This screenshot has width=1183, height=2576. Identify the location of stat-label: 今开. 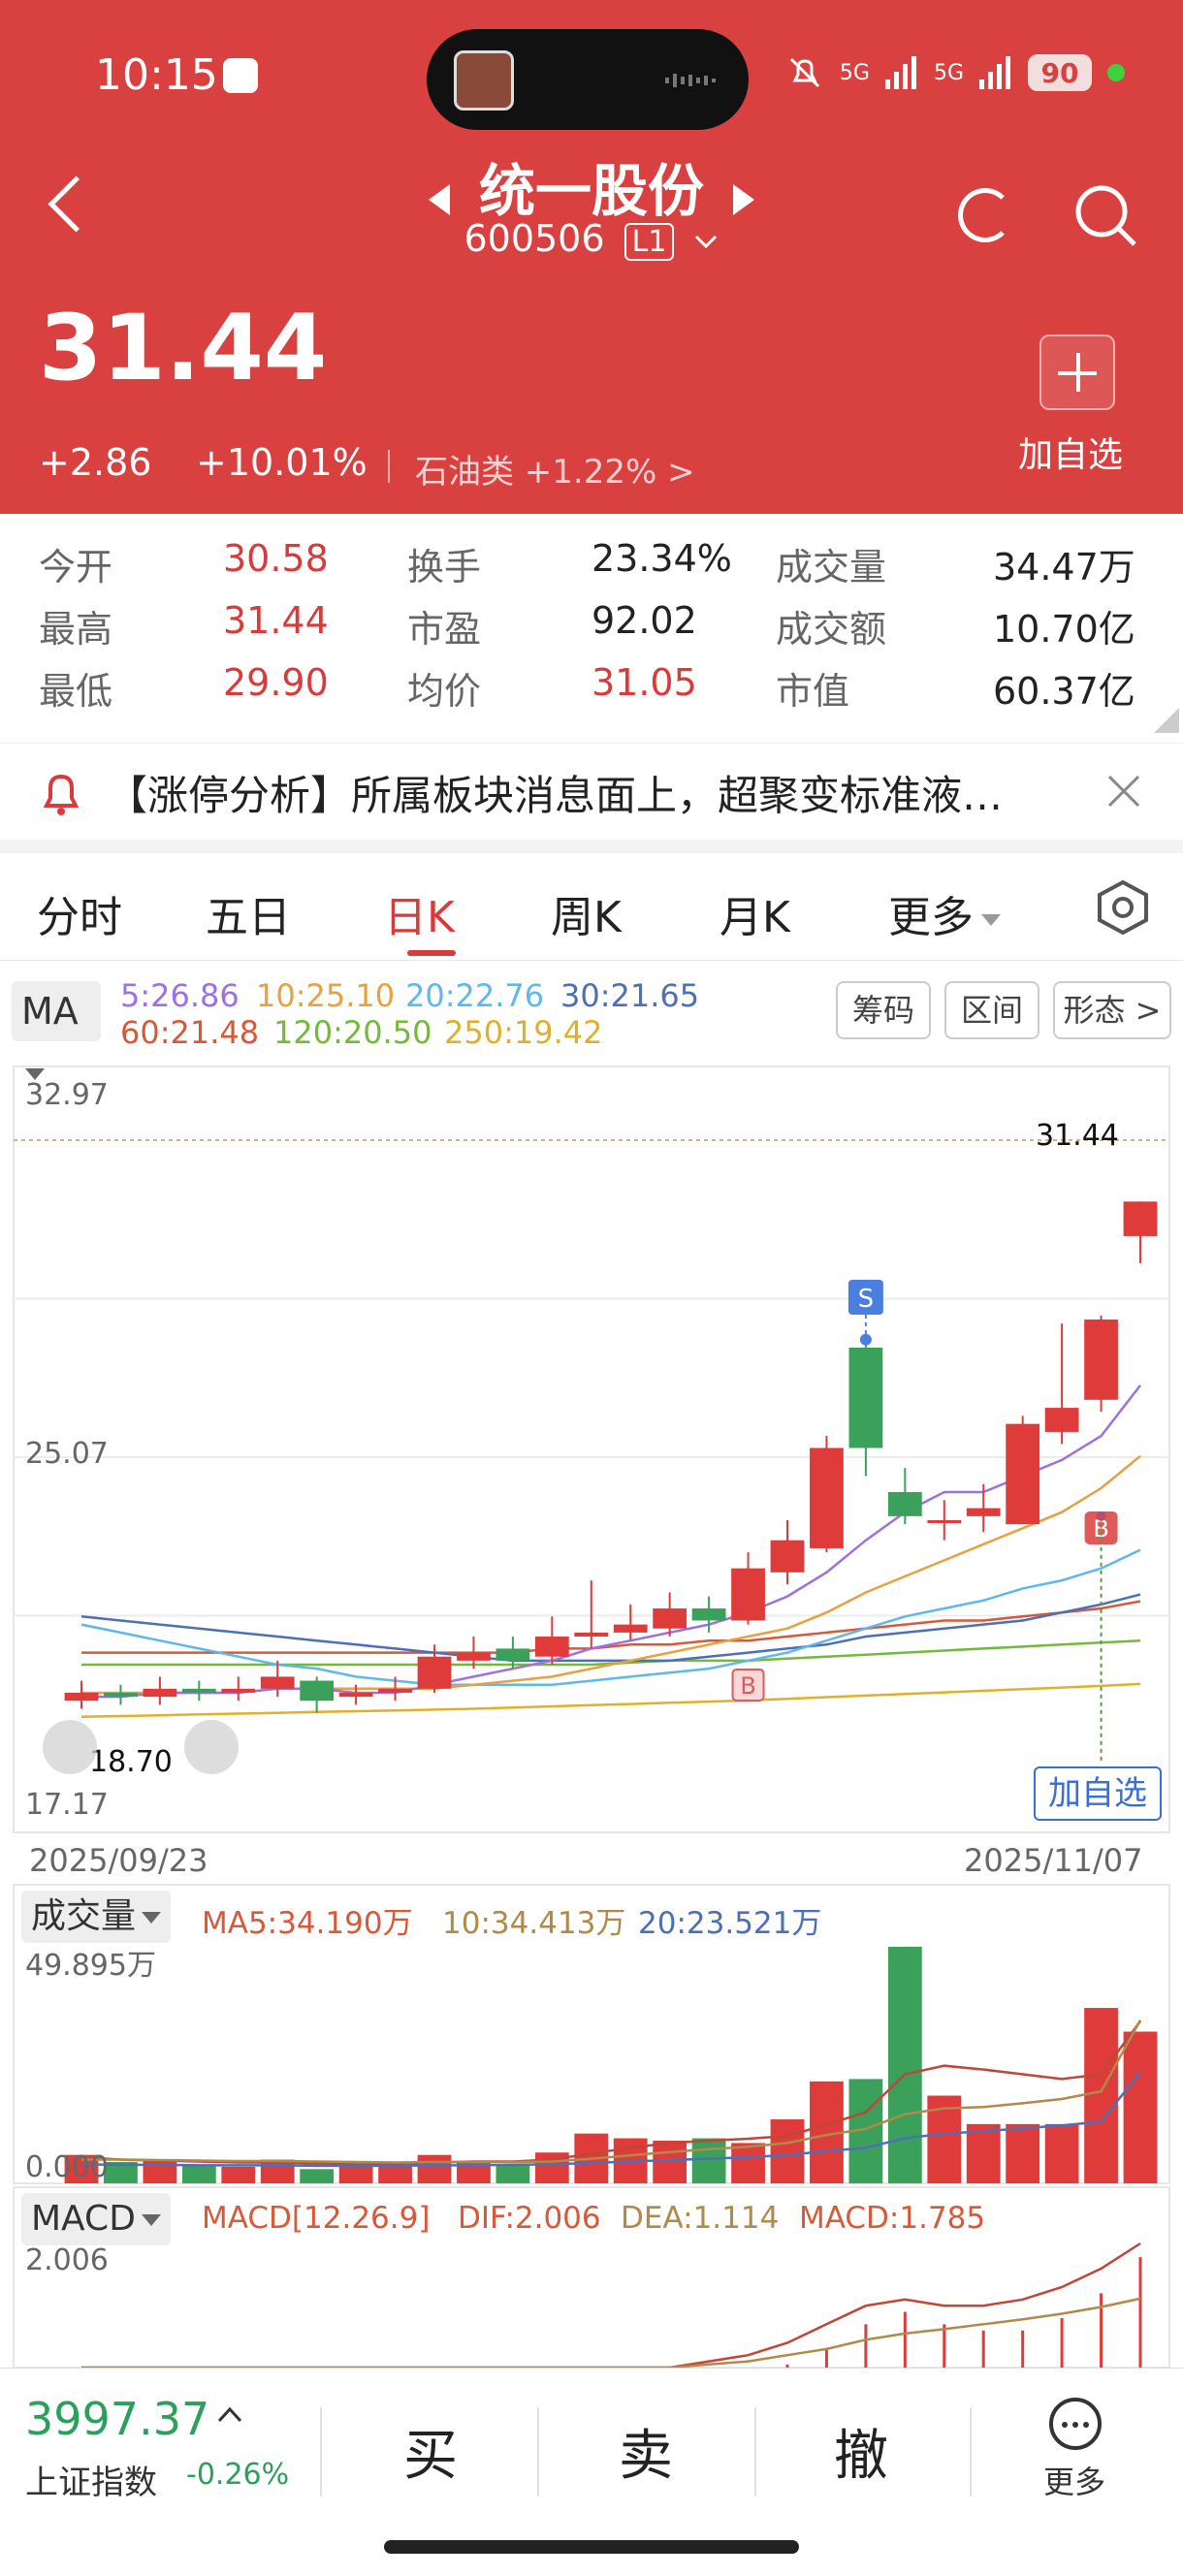
(76, 567).